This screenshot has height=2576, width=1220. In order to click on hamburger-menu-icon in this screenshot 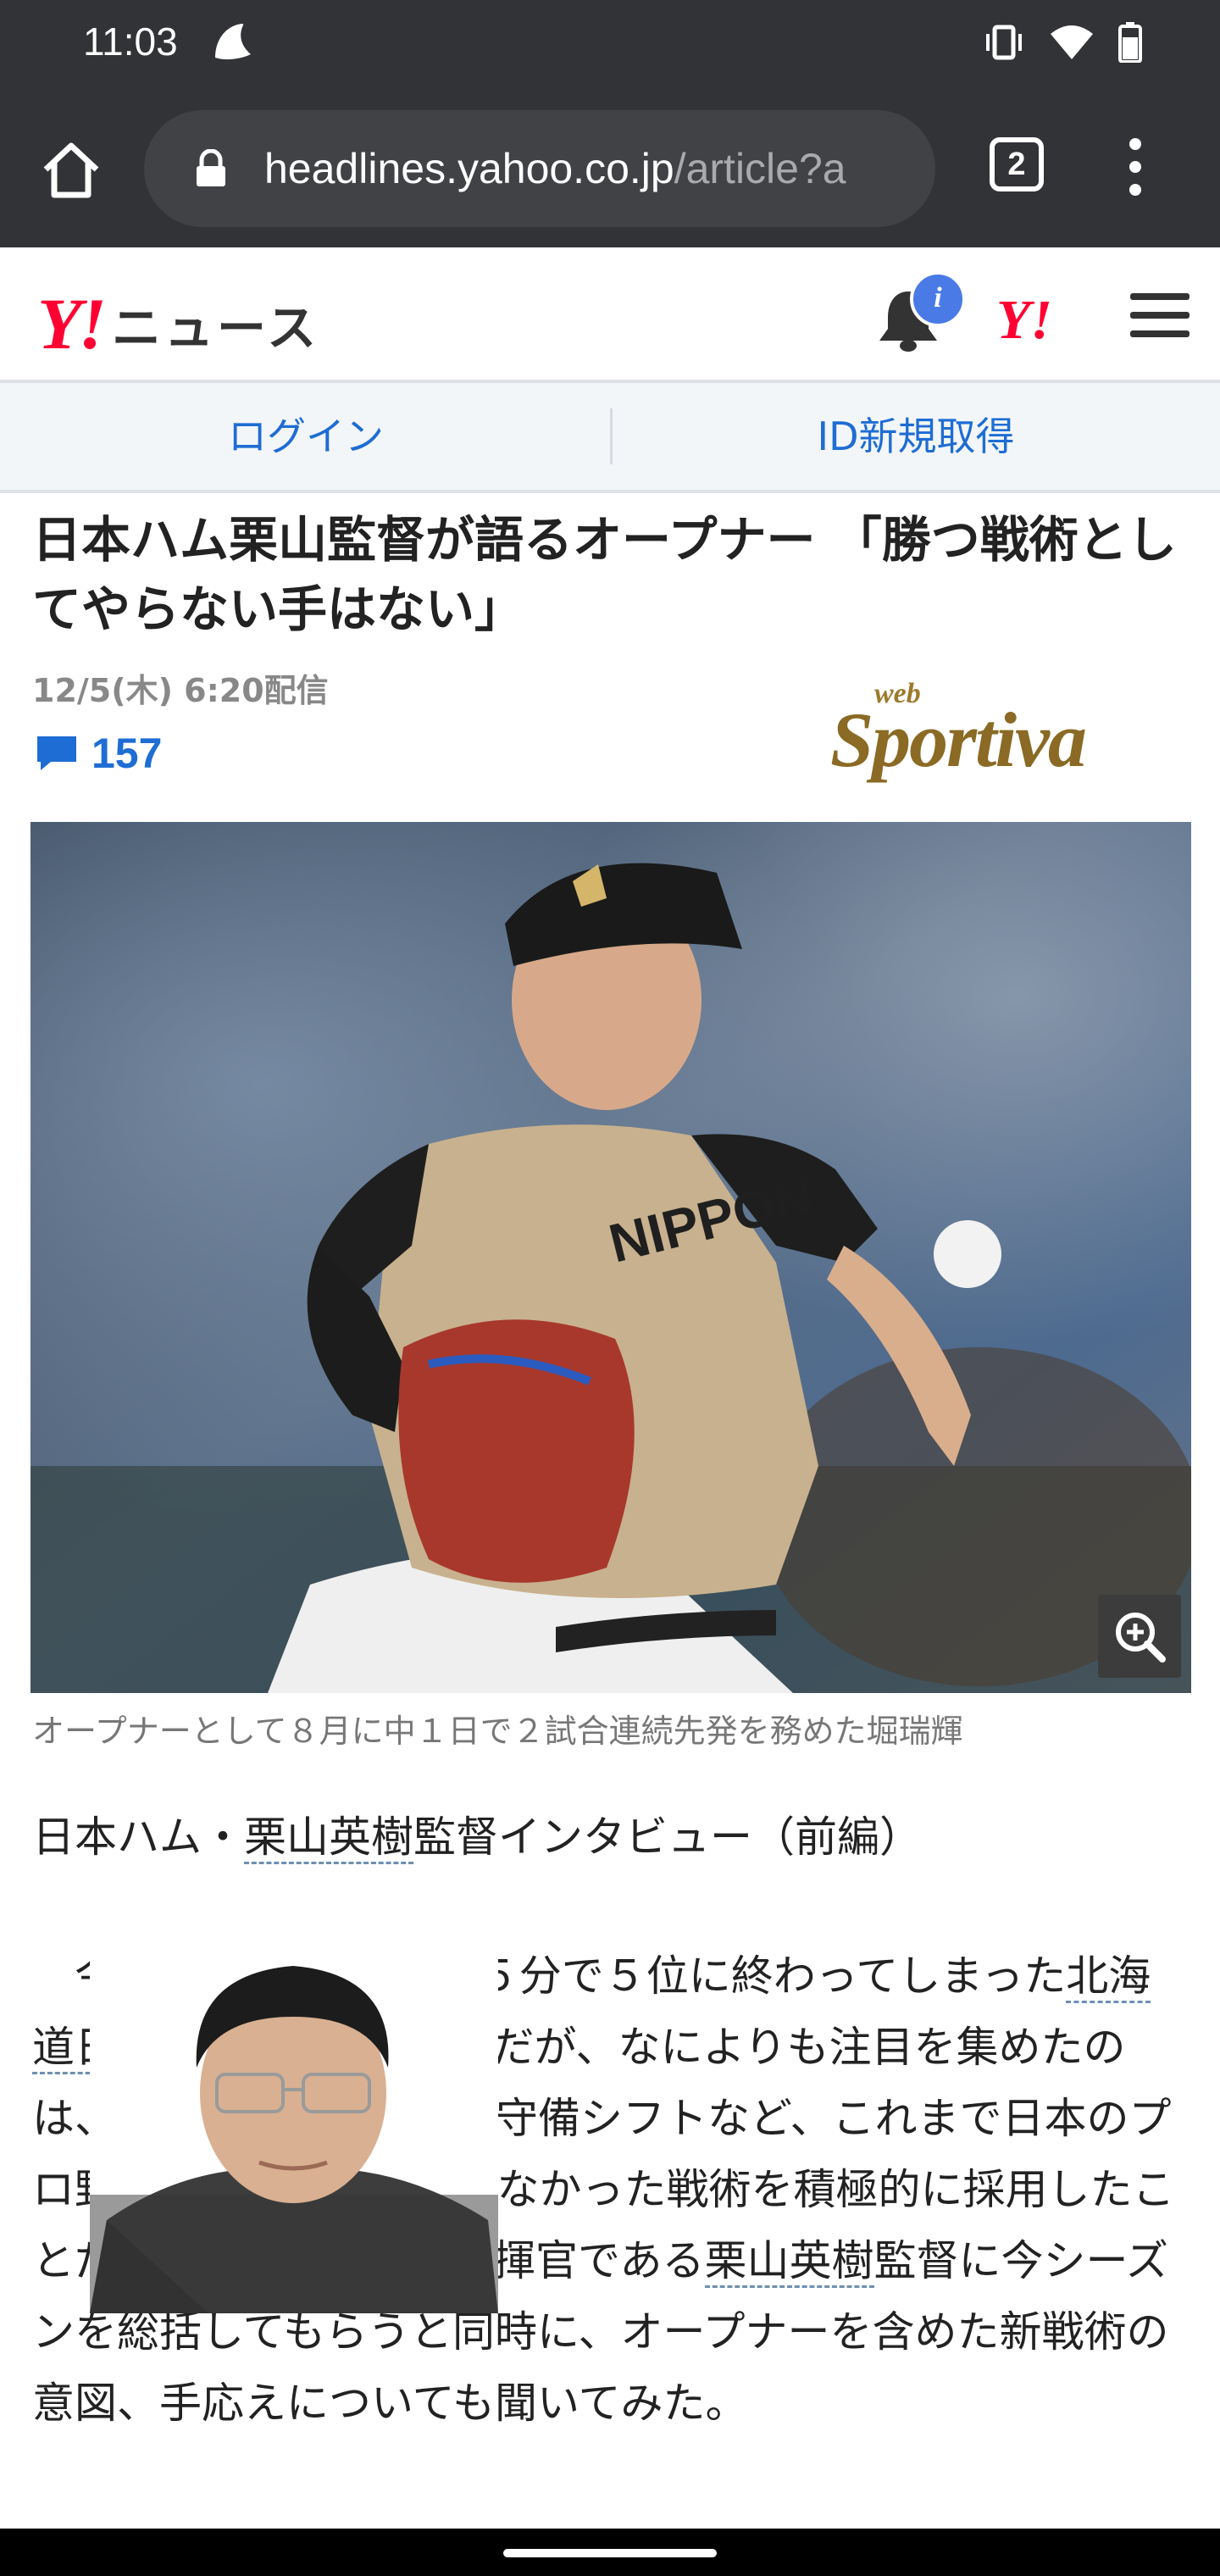, I will do `click(1160, 318)`.